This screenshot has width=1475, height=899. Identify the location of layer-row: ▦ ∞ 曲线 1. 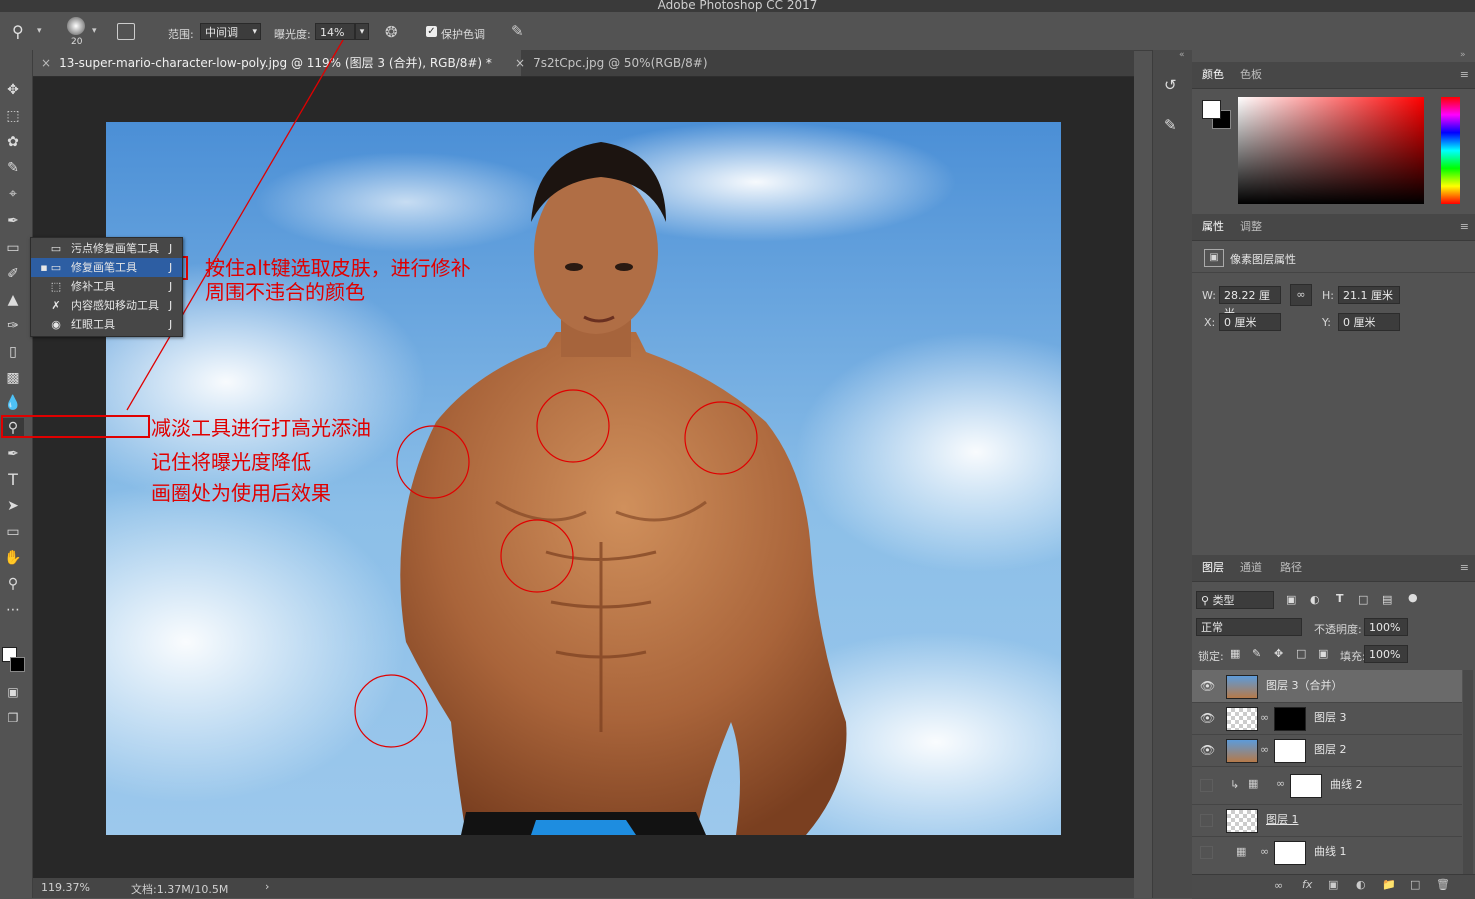
(1327, 852).